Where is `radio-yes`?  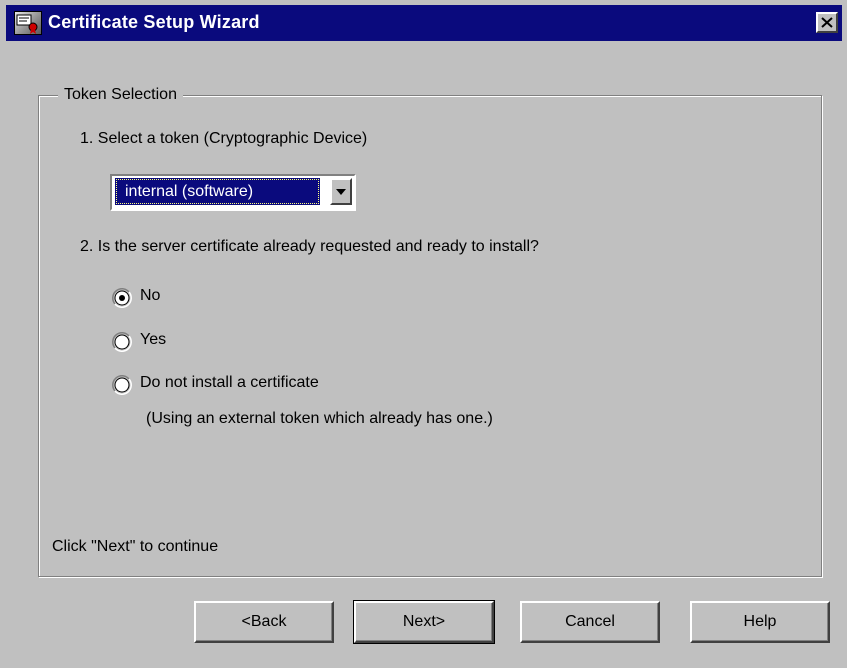
radio-yes is located at coordinates (122, 342).